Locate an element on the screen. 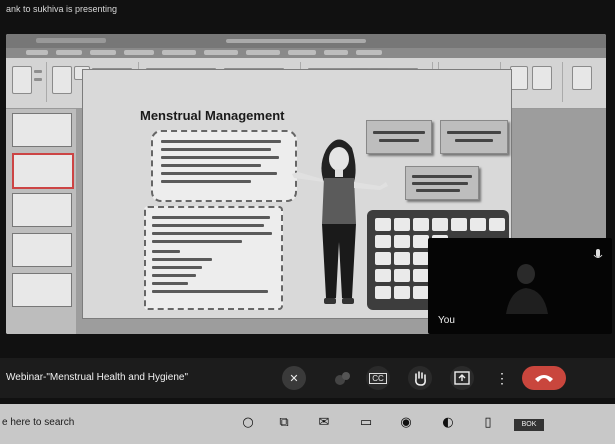 This screenshot has width=615, height=444. reactions-button is located at coordinates (342, 378).